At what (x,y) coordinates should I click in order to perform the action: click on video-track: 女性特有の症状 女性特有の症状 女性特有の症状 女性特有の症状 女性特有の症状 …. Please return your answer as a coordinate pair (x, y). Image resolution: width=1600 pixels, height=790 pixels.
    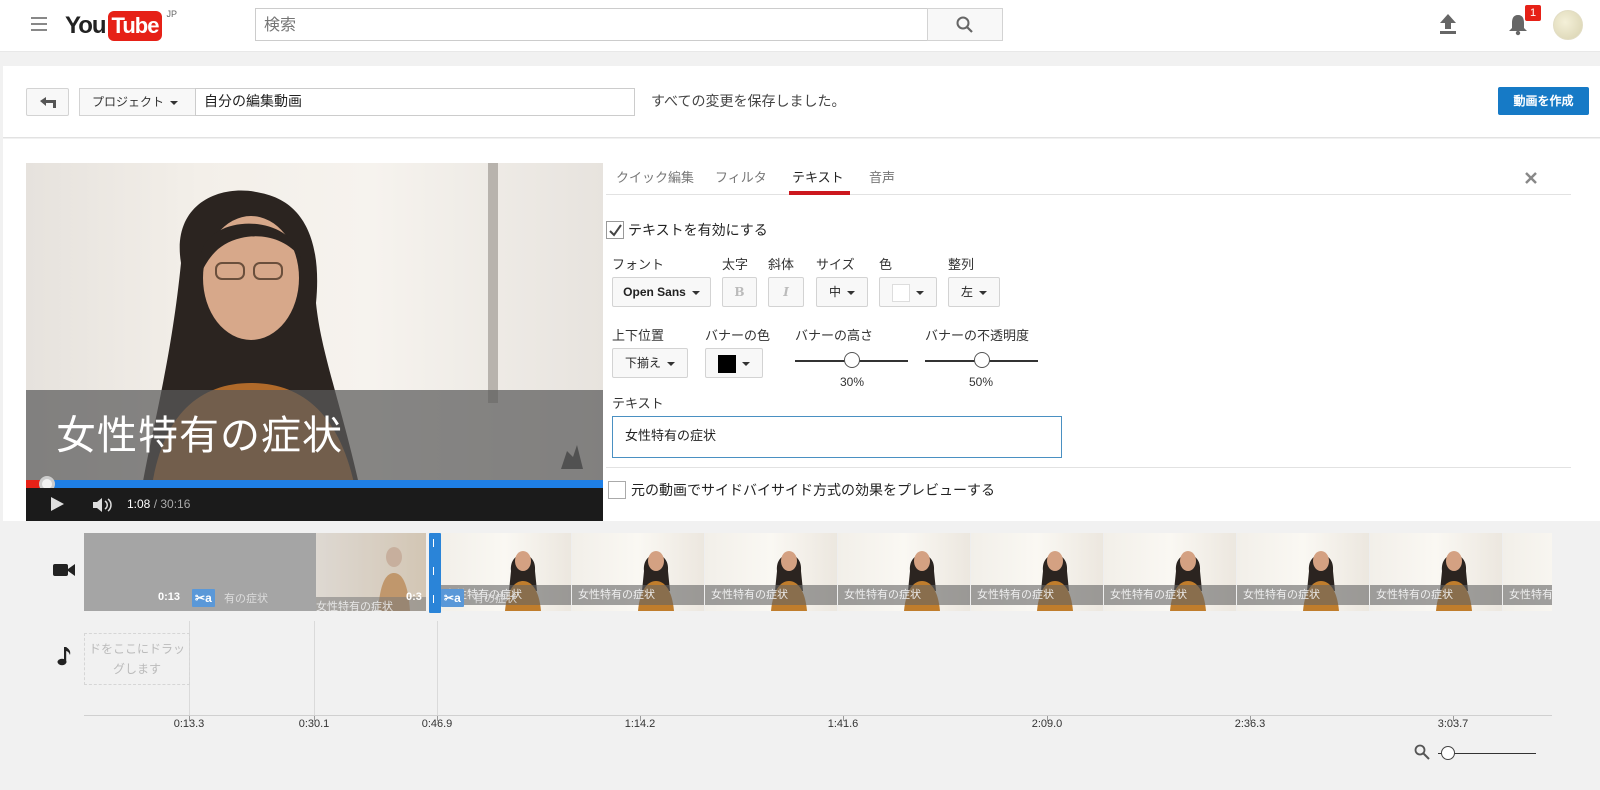
    Looking at the image, I should click on (818, 572).